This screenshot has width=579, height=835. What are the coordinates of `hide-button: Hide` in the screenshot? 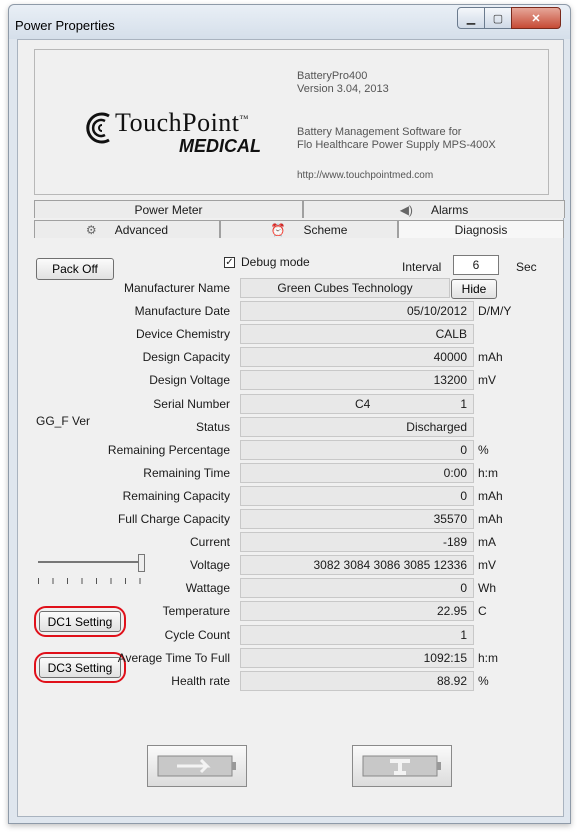 It's located at (474, 289).